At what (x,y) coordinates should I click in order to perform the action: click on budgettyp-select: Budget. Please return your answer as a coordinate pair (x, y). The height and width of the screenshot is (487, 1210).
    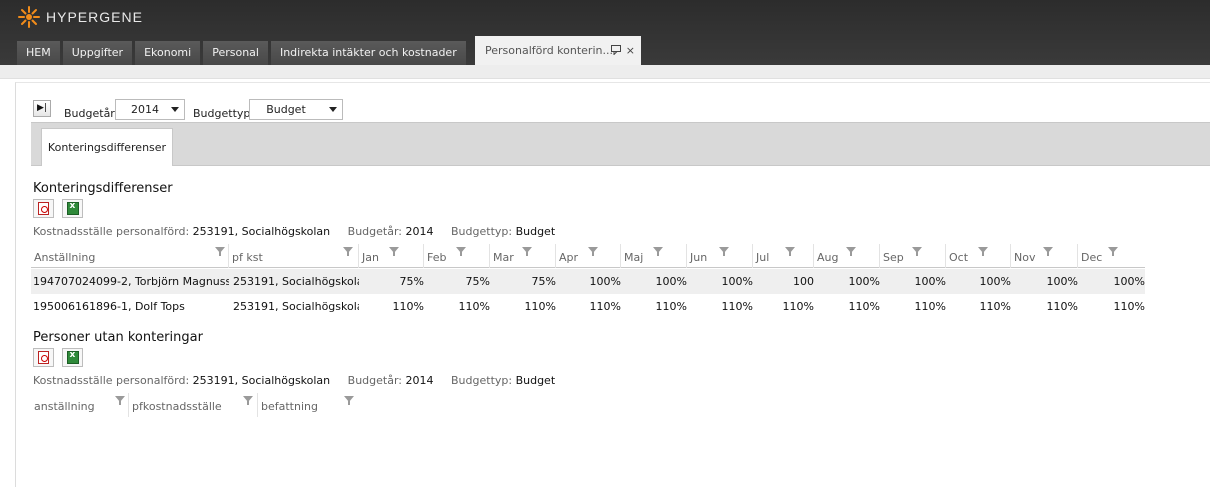
    Looking at the image, I should click on (296, 109).